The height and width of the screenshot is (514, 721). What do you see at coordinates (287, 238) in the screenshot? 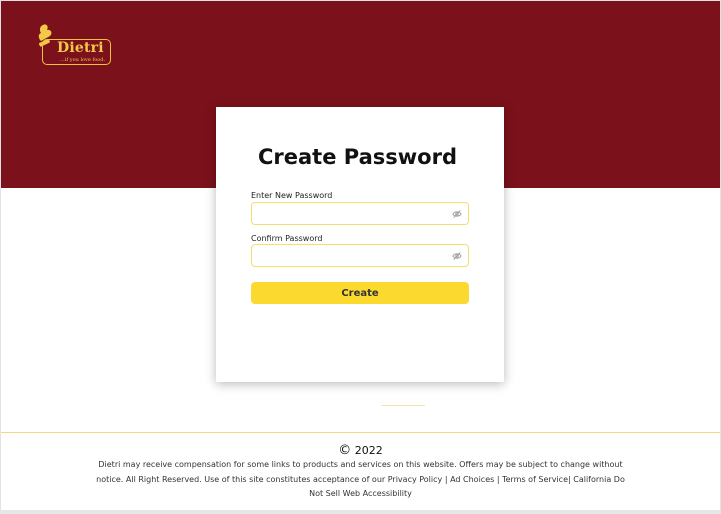
I see `confirm-password-label: Confirm Password` at bounding box center [287, 238].